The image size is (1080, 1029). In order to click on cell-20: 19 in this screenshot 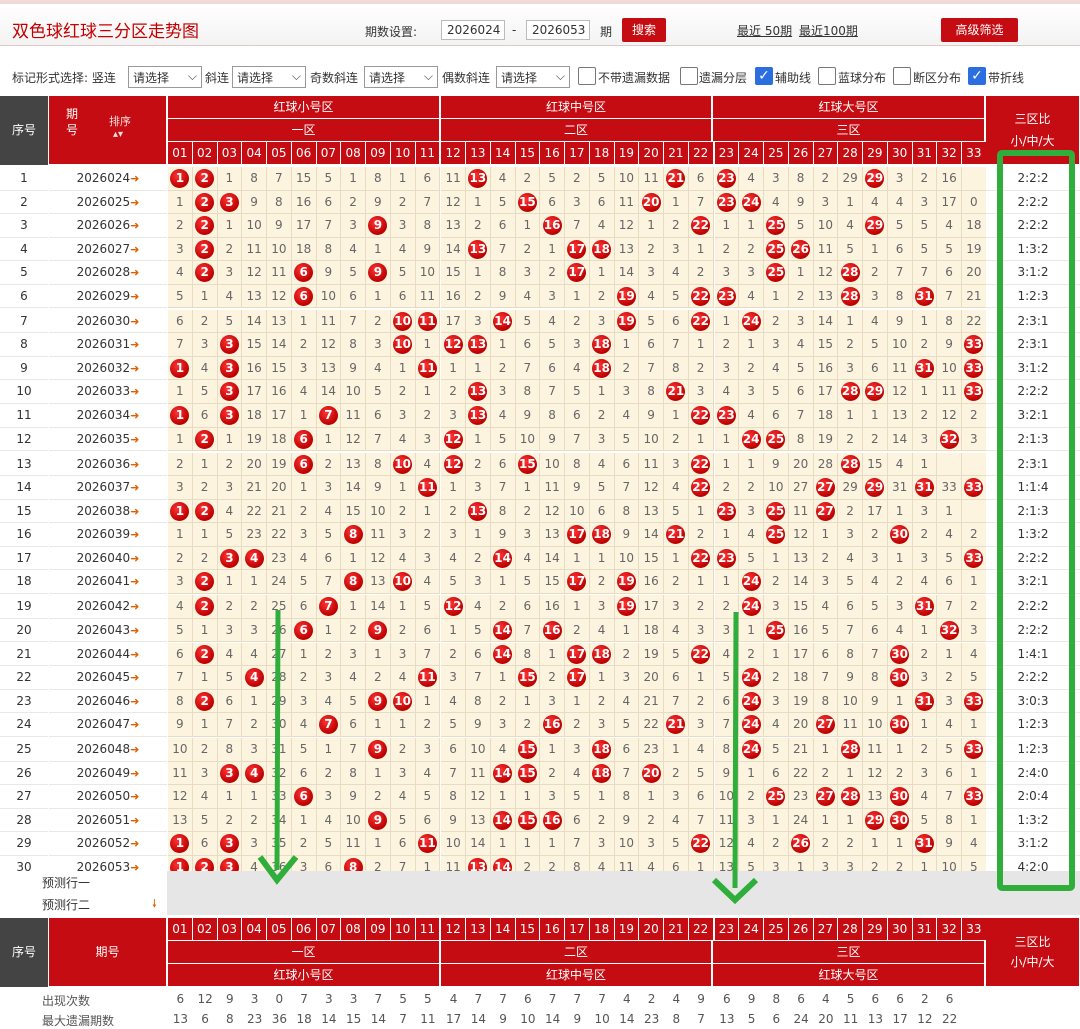, I will do `click(651, 654)`.